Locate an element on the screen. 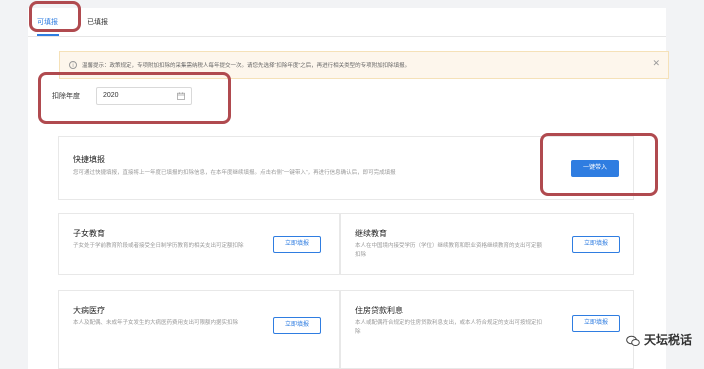 This screenshot has height=369, width=704. card-title: 子女教育 is located at coordinates (89, 233).